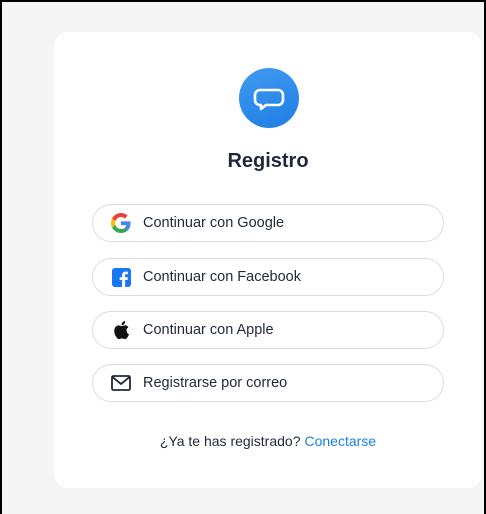  I want to click on google-icon, so click(121, 223).